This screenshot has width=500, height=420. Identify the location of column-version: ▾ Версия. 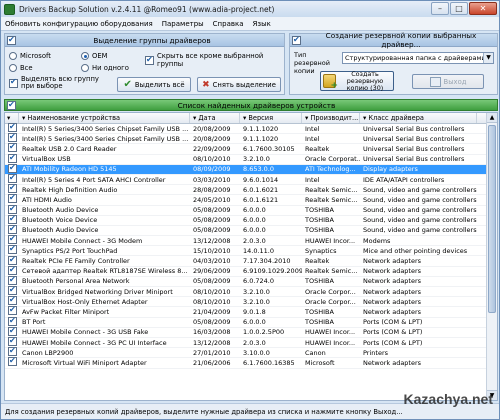
(271, 118).